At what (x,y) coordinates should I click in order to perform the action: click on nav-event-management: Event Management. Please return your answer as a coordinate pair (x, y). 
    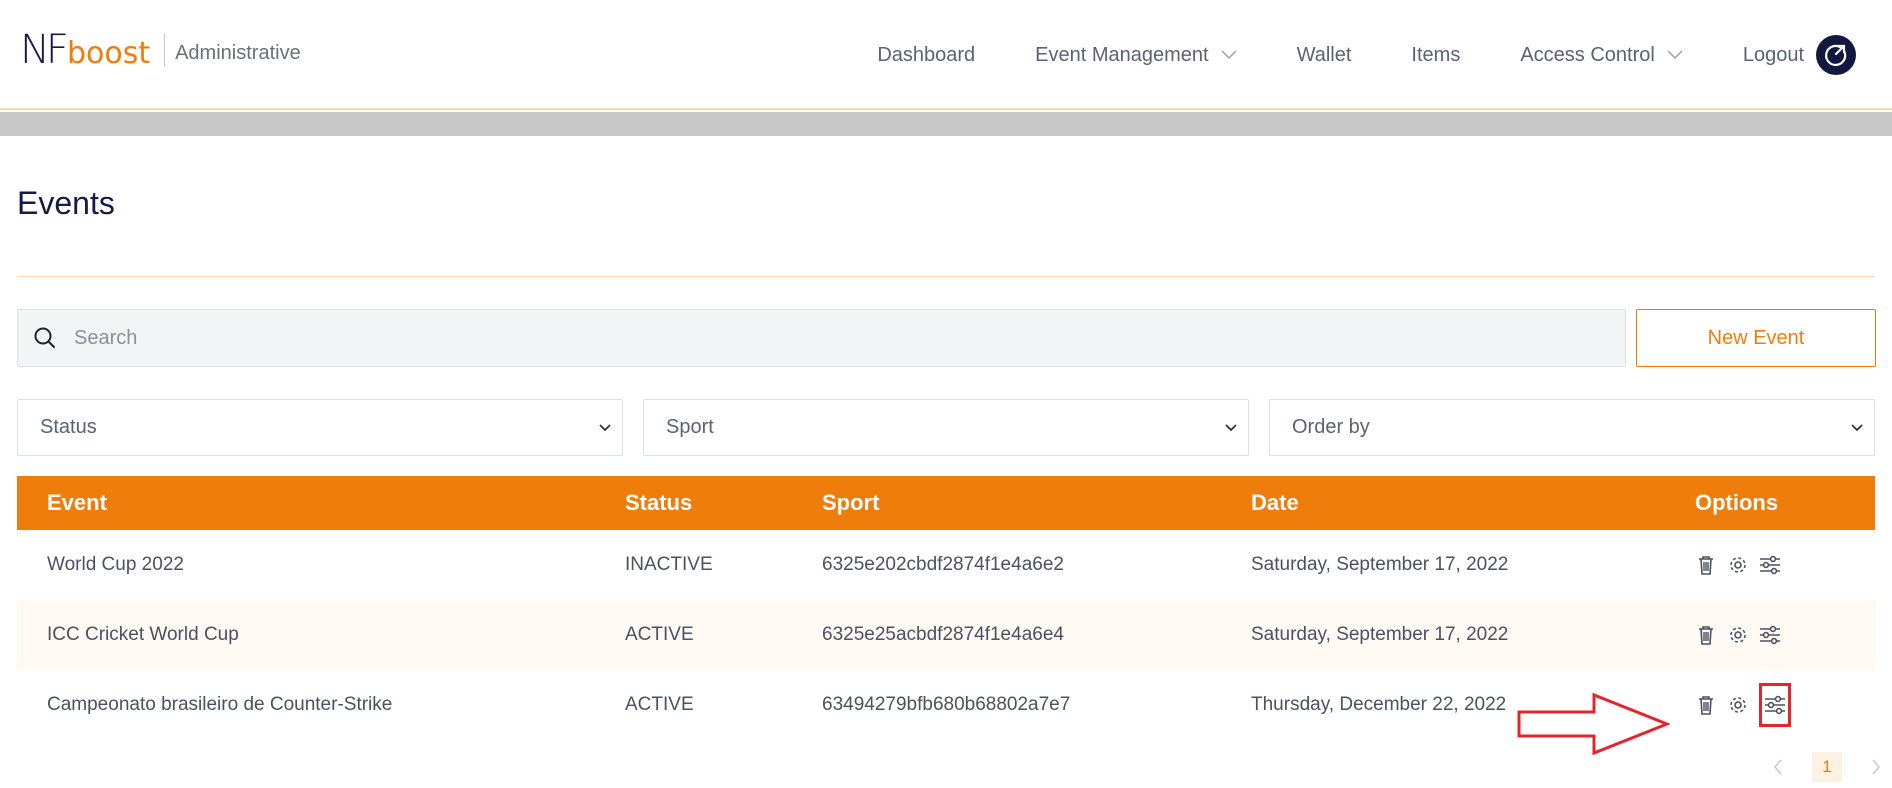
    Looking at the image, I should click on (1136, 55).